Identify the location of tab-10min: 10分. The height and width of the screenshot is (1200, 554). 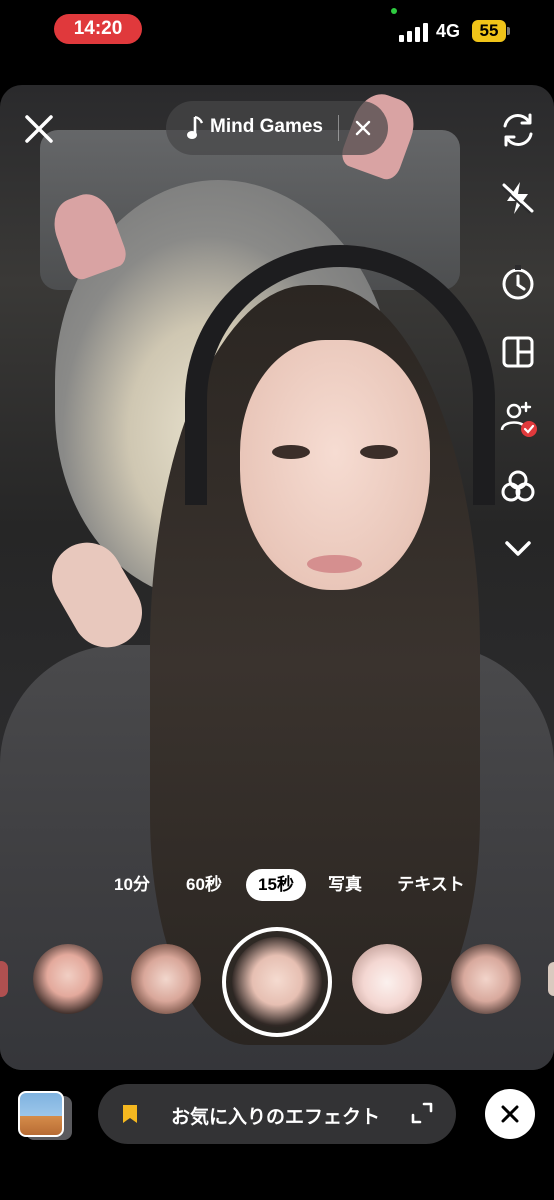
(132, 885).